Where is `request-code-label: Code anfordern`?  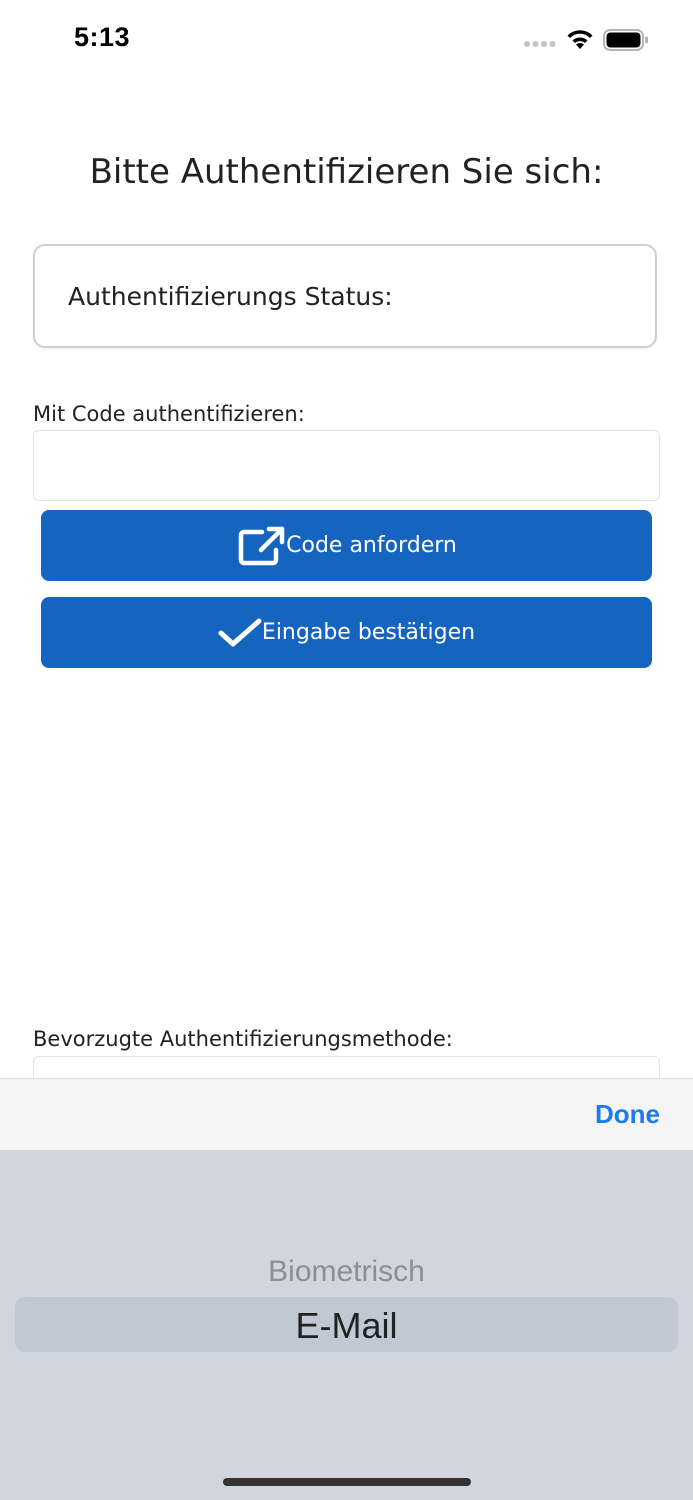
request-code-label: Code anfordern is located at coordinates (371, 545).